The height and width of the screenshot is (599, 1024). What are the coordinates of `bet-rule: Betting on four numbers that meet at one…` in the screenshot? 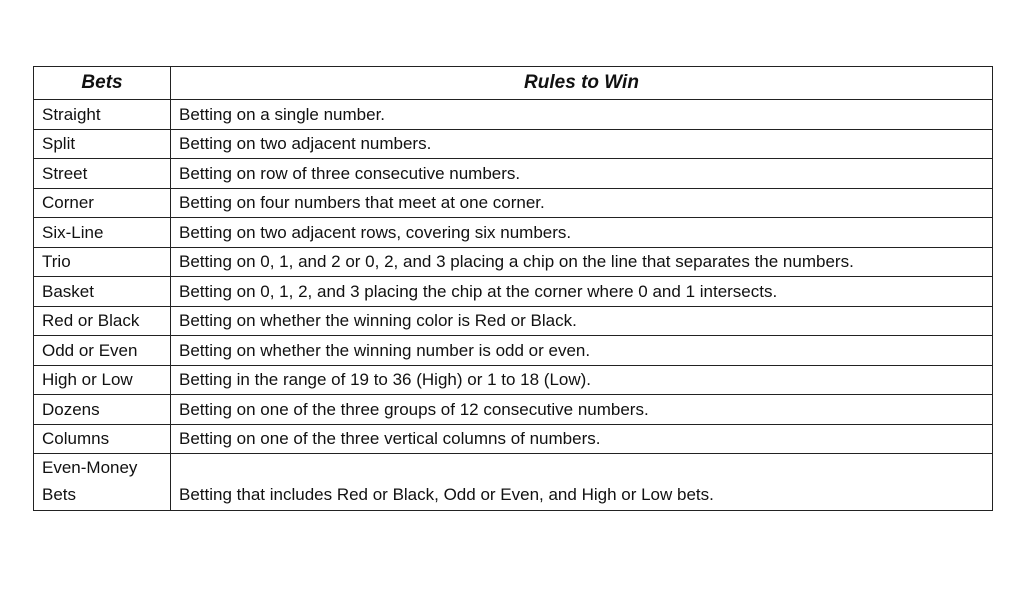 It's located at (581, 202).